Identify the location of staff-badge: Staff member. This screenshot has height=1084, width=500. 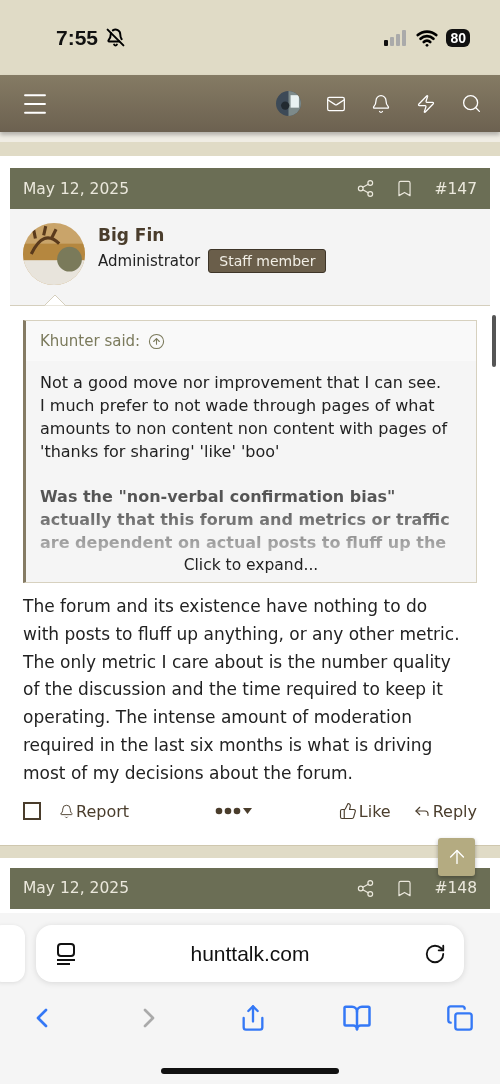
(267, 261).